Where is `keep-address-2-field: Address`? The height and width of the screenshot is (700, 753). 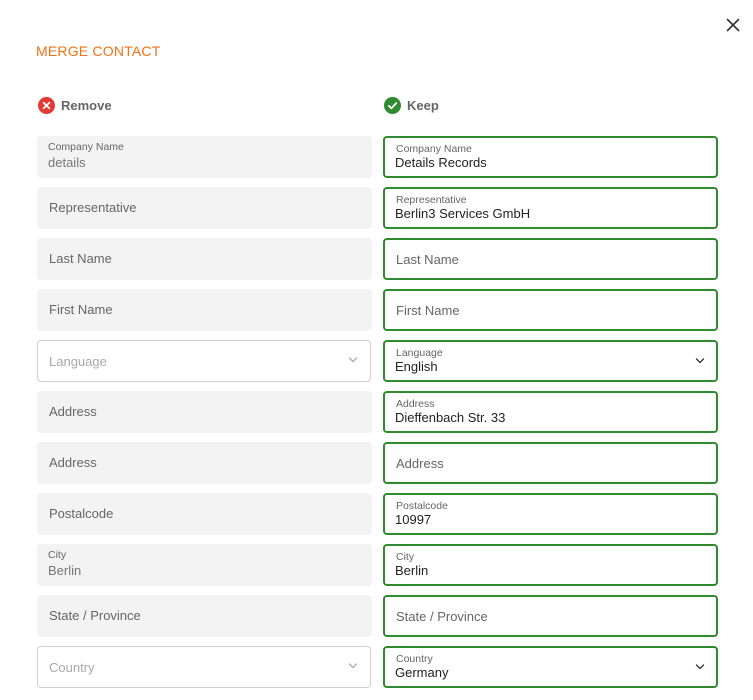 keep-address-2-field: Address is located at coordinates (550, 463).